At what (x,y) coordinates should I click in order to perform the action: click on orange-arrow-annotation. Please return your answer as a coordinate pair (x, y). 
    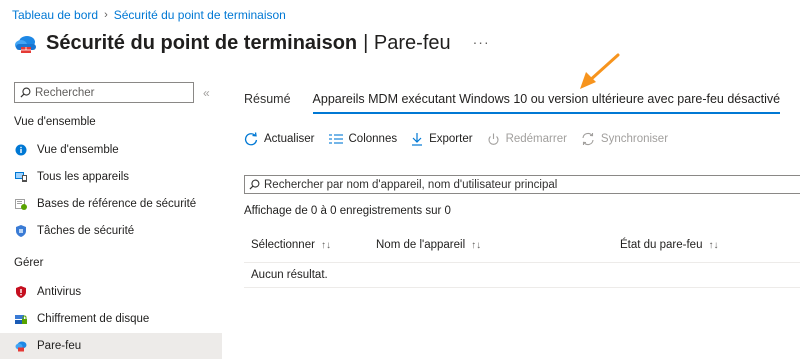
    Looking at the image, I should click on (600, 71).